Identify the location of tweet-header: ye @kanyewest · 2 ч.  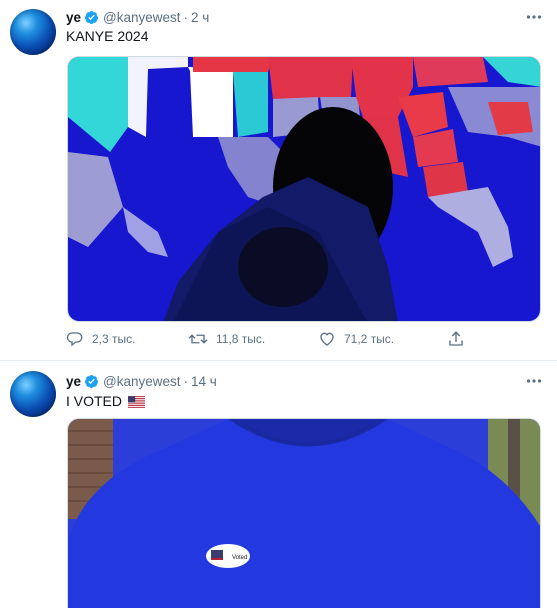
(137, 17).